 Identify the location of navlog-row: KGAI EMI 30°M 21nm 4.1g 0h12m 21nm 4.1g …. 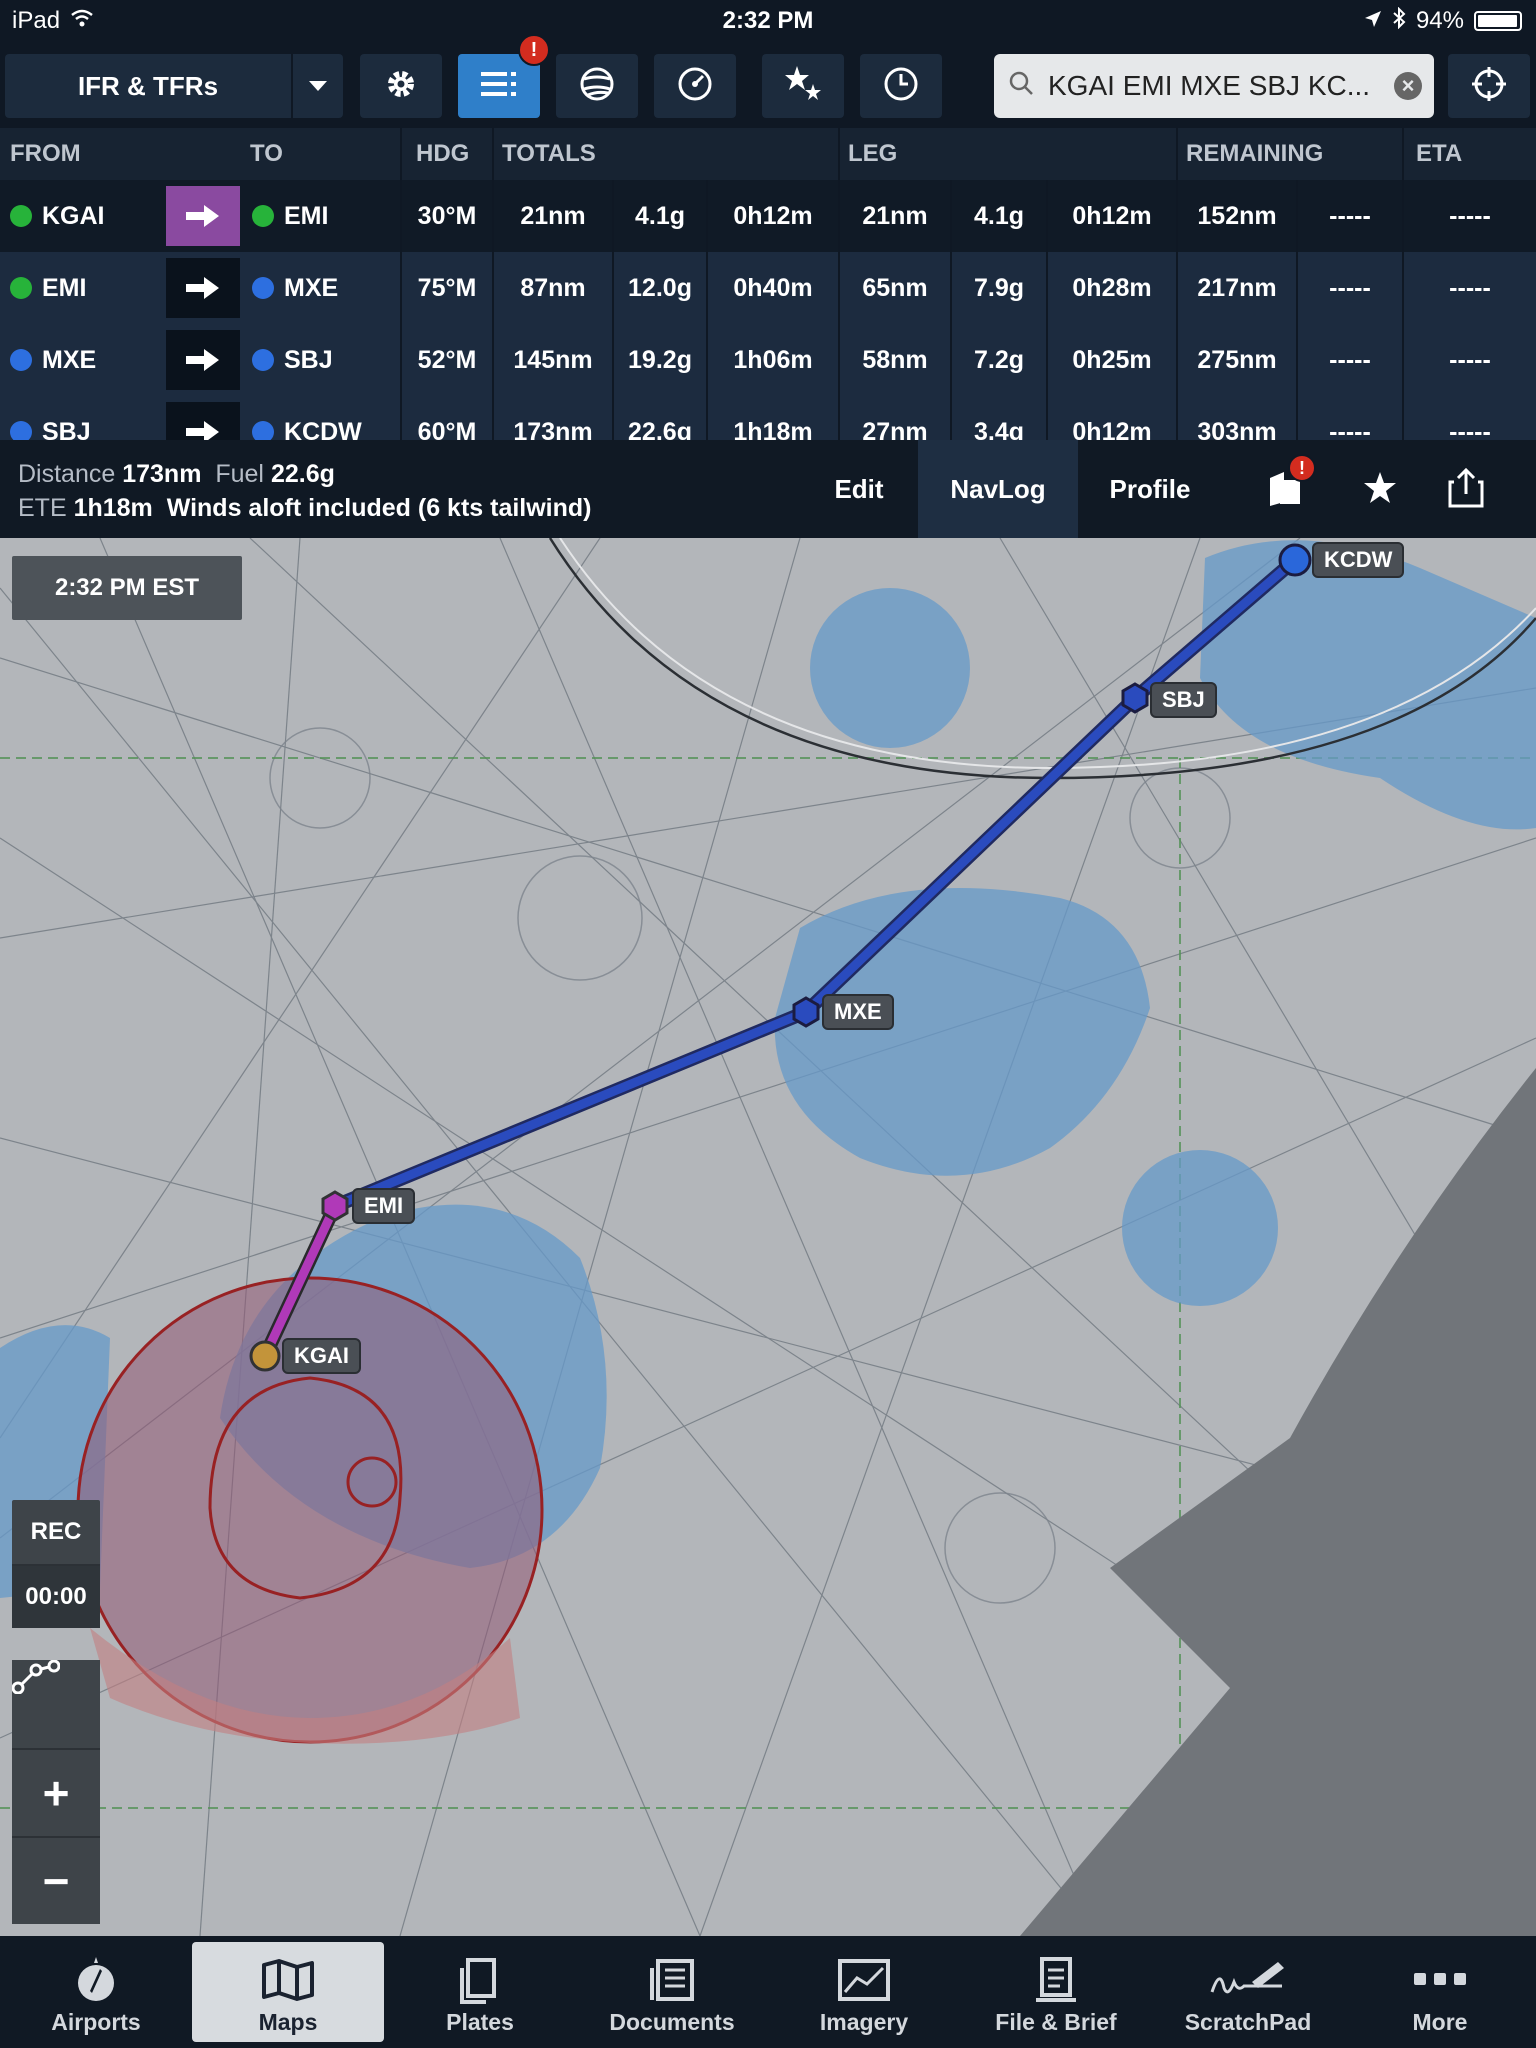
(768, 216).